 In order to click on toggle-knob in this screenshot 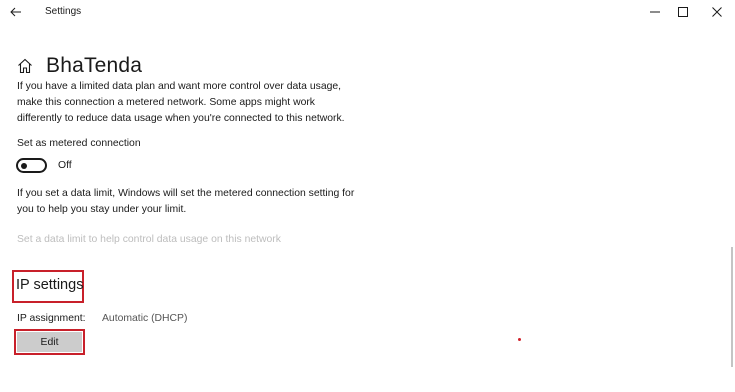, I will do `click(24, 165)`.